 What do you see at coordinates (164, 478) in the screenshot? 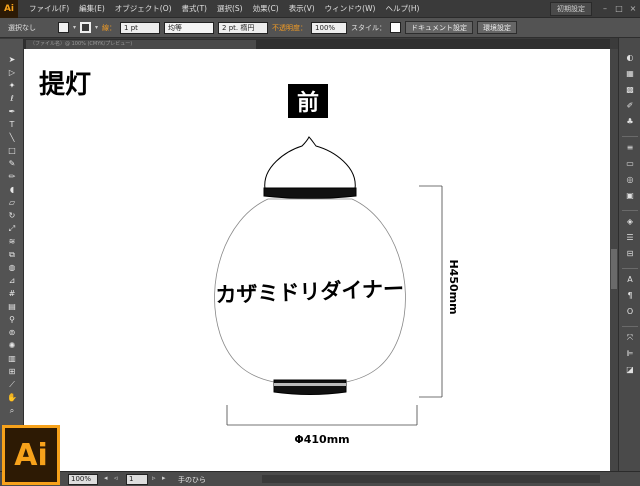
I see `last-page-icon: ▸` at bounding box center [164, 478].